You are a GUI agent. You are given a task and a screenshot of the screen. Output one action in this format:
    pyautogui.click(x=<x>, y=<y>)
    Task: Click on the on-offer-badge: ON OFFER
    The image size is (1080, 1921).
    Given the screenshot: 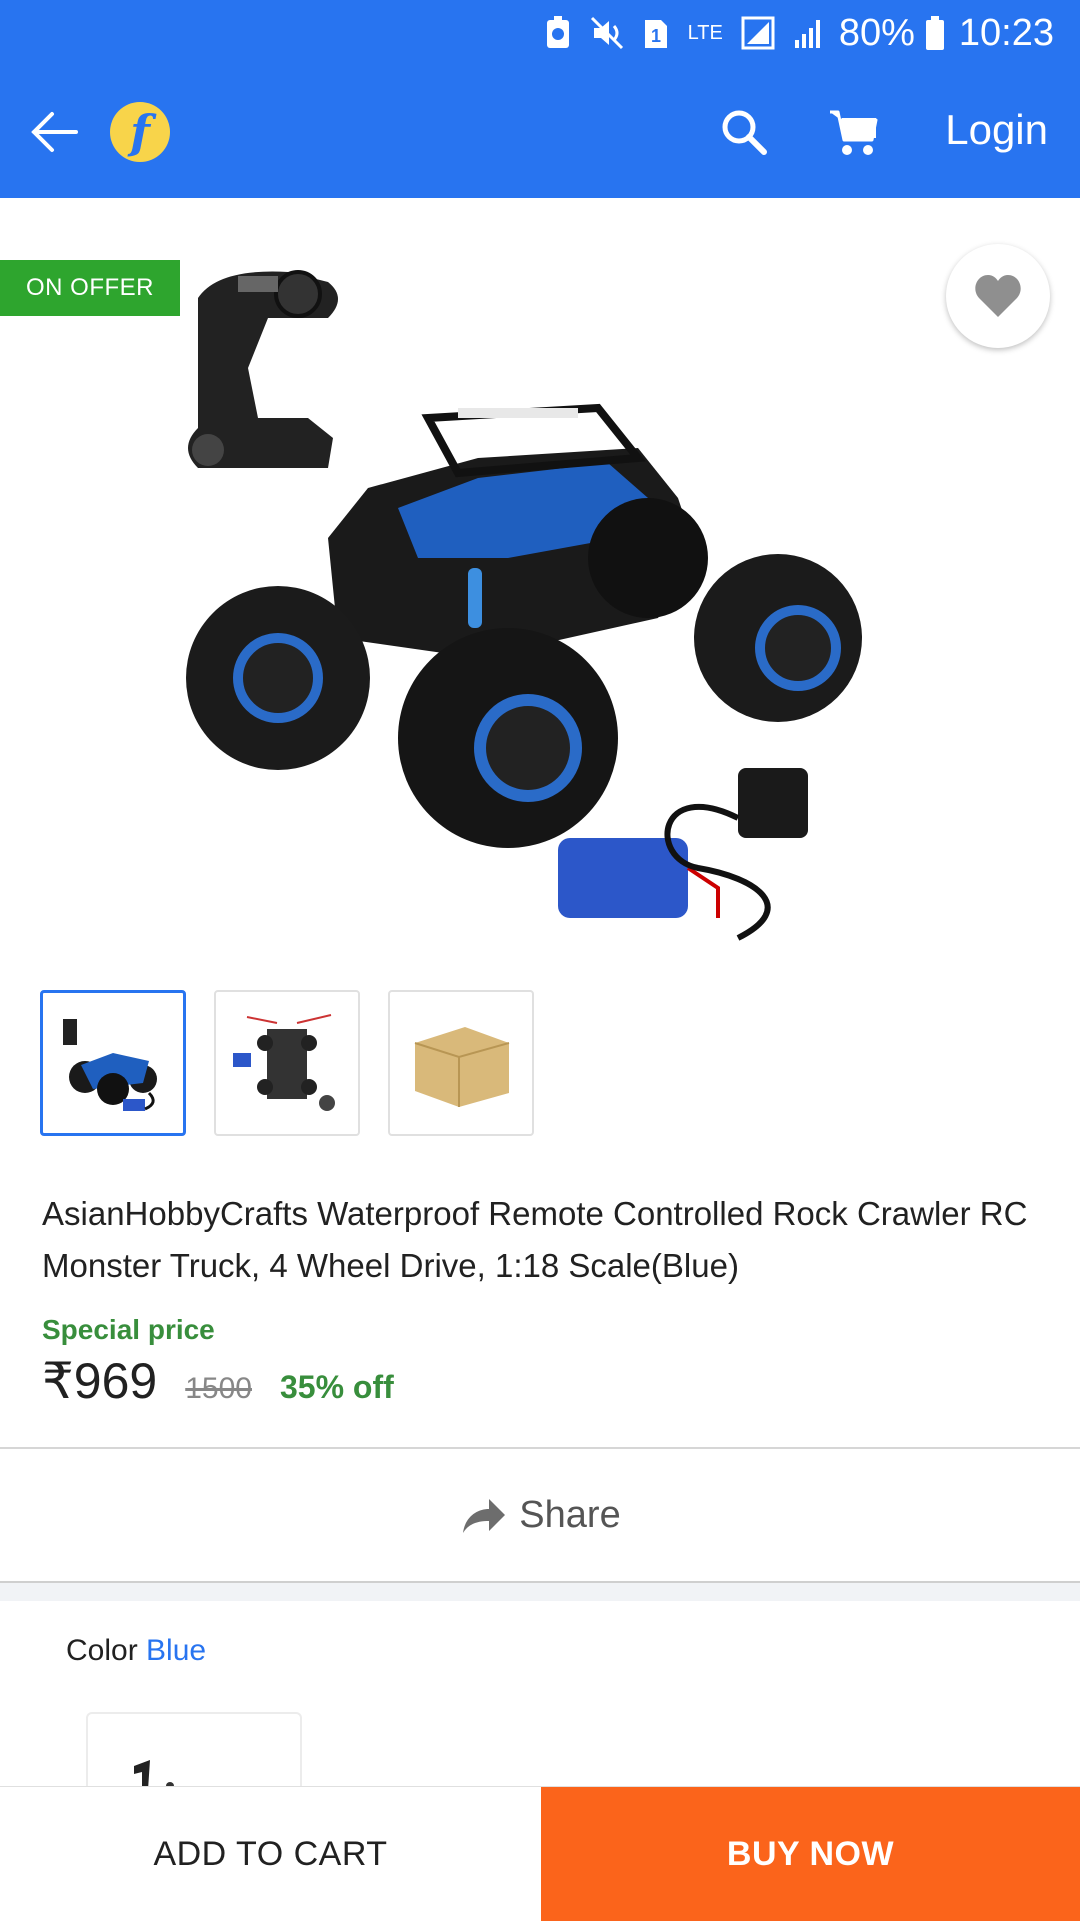 What is the action you would take?
    pyautogui.click(x=90, y=288)
    